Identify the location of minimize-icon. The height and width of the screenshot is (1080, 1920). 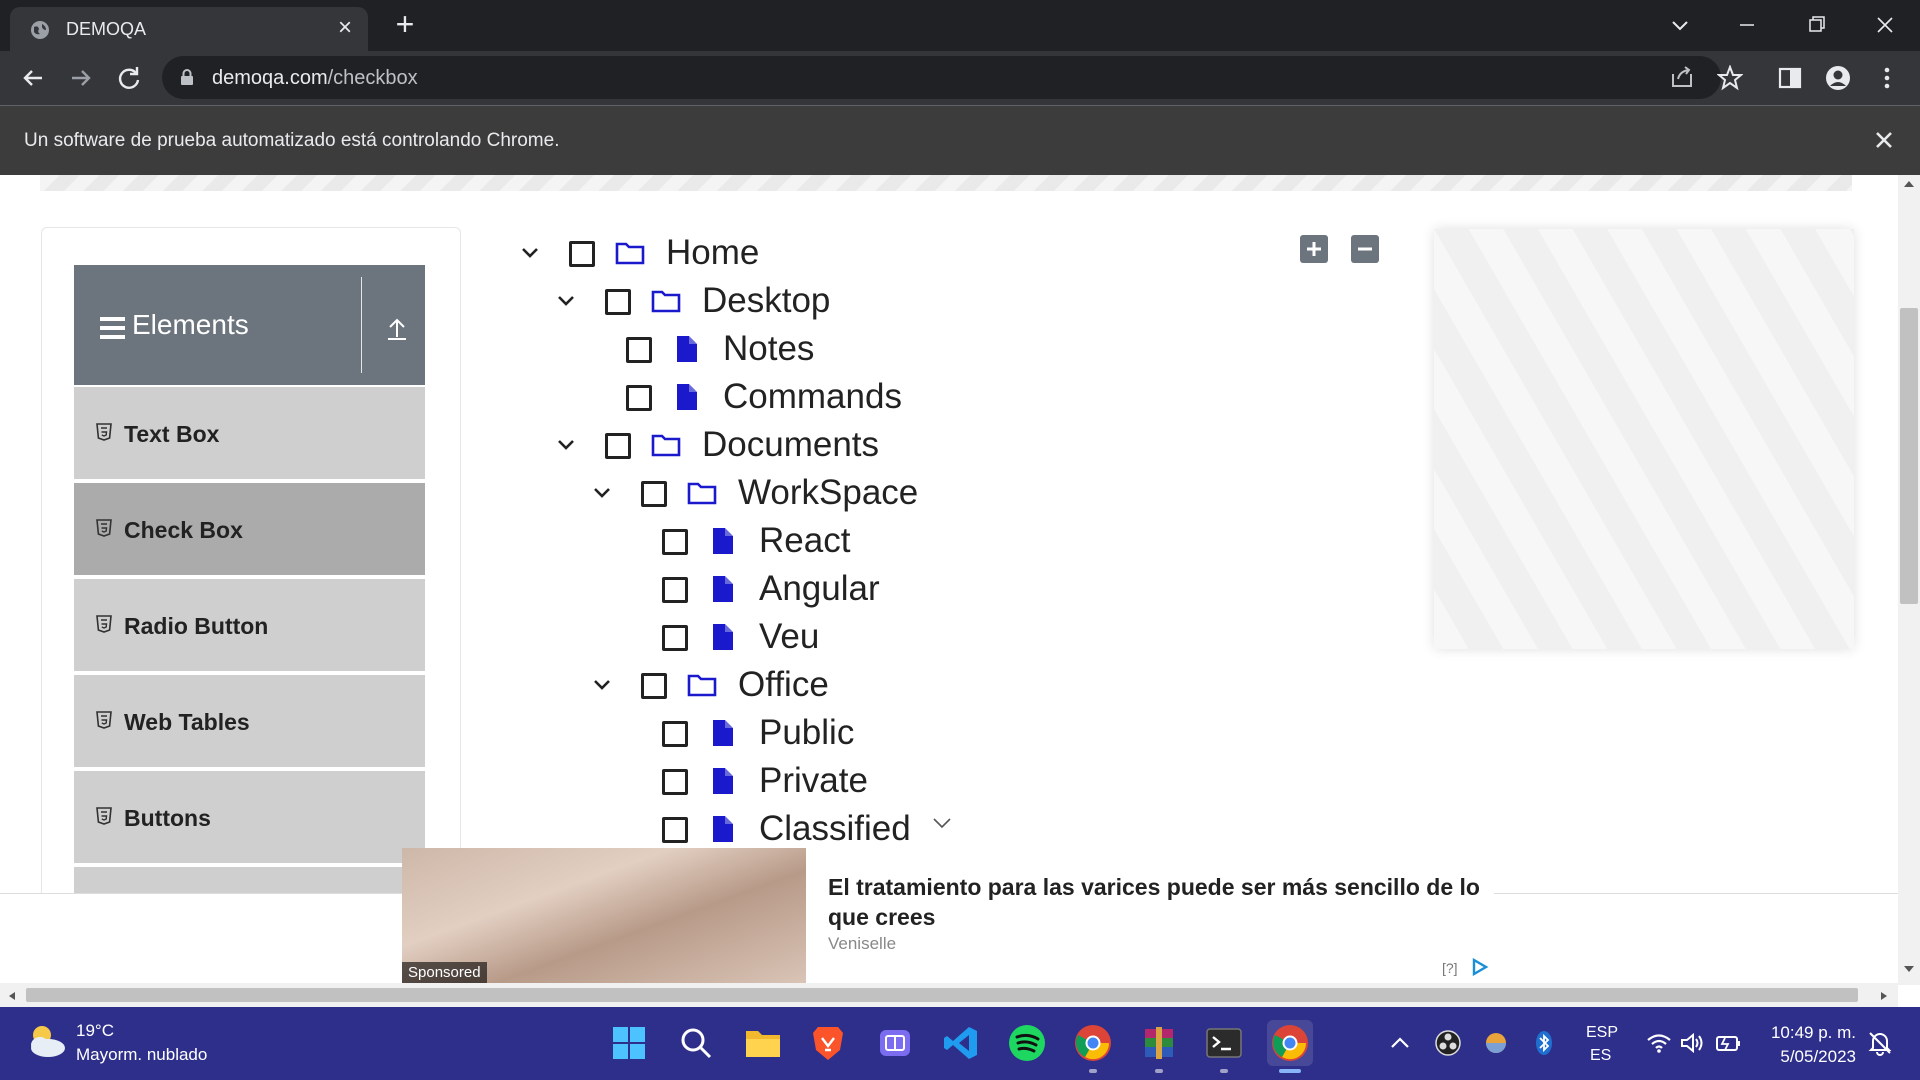
(1747, 26).